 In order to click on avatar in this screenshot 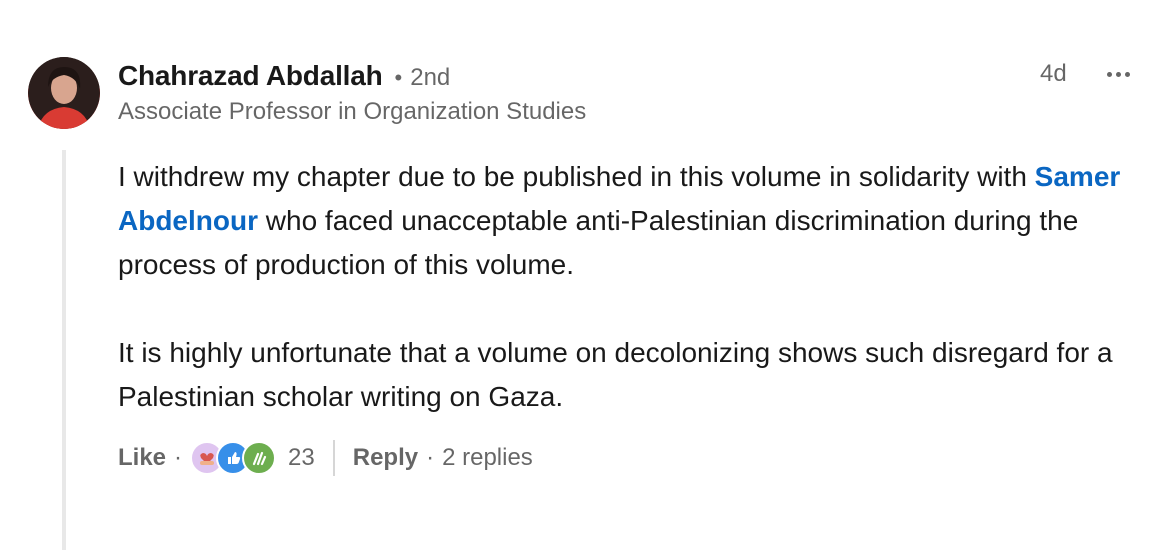, I will do `click(64, 93)`.